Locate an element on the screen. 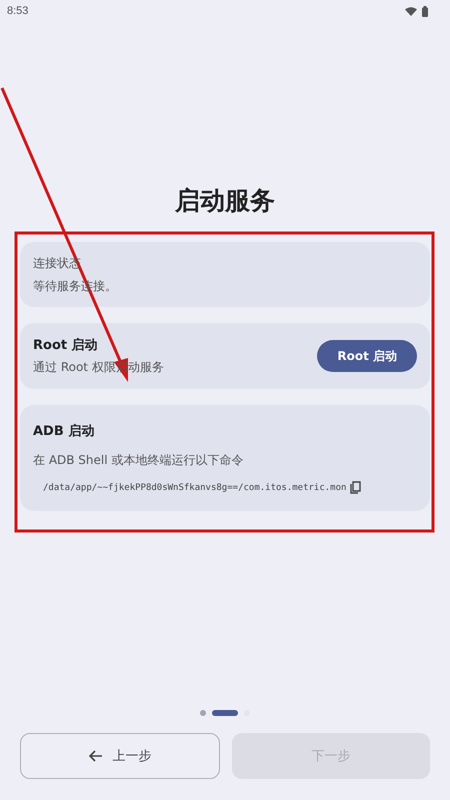  card-title: ADB 启动 is located at coordinates (64, 431).